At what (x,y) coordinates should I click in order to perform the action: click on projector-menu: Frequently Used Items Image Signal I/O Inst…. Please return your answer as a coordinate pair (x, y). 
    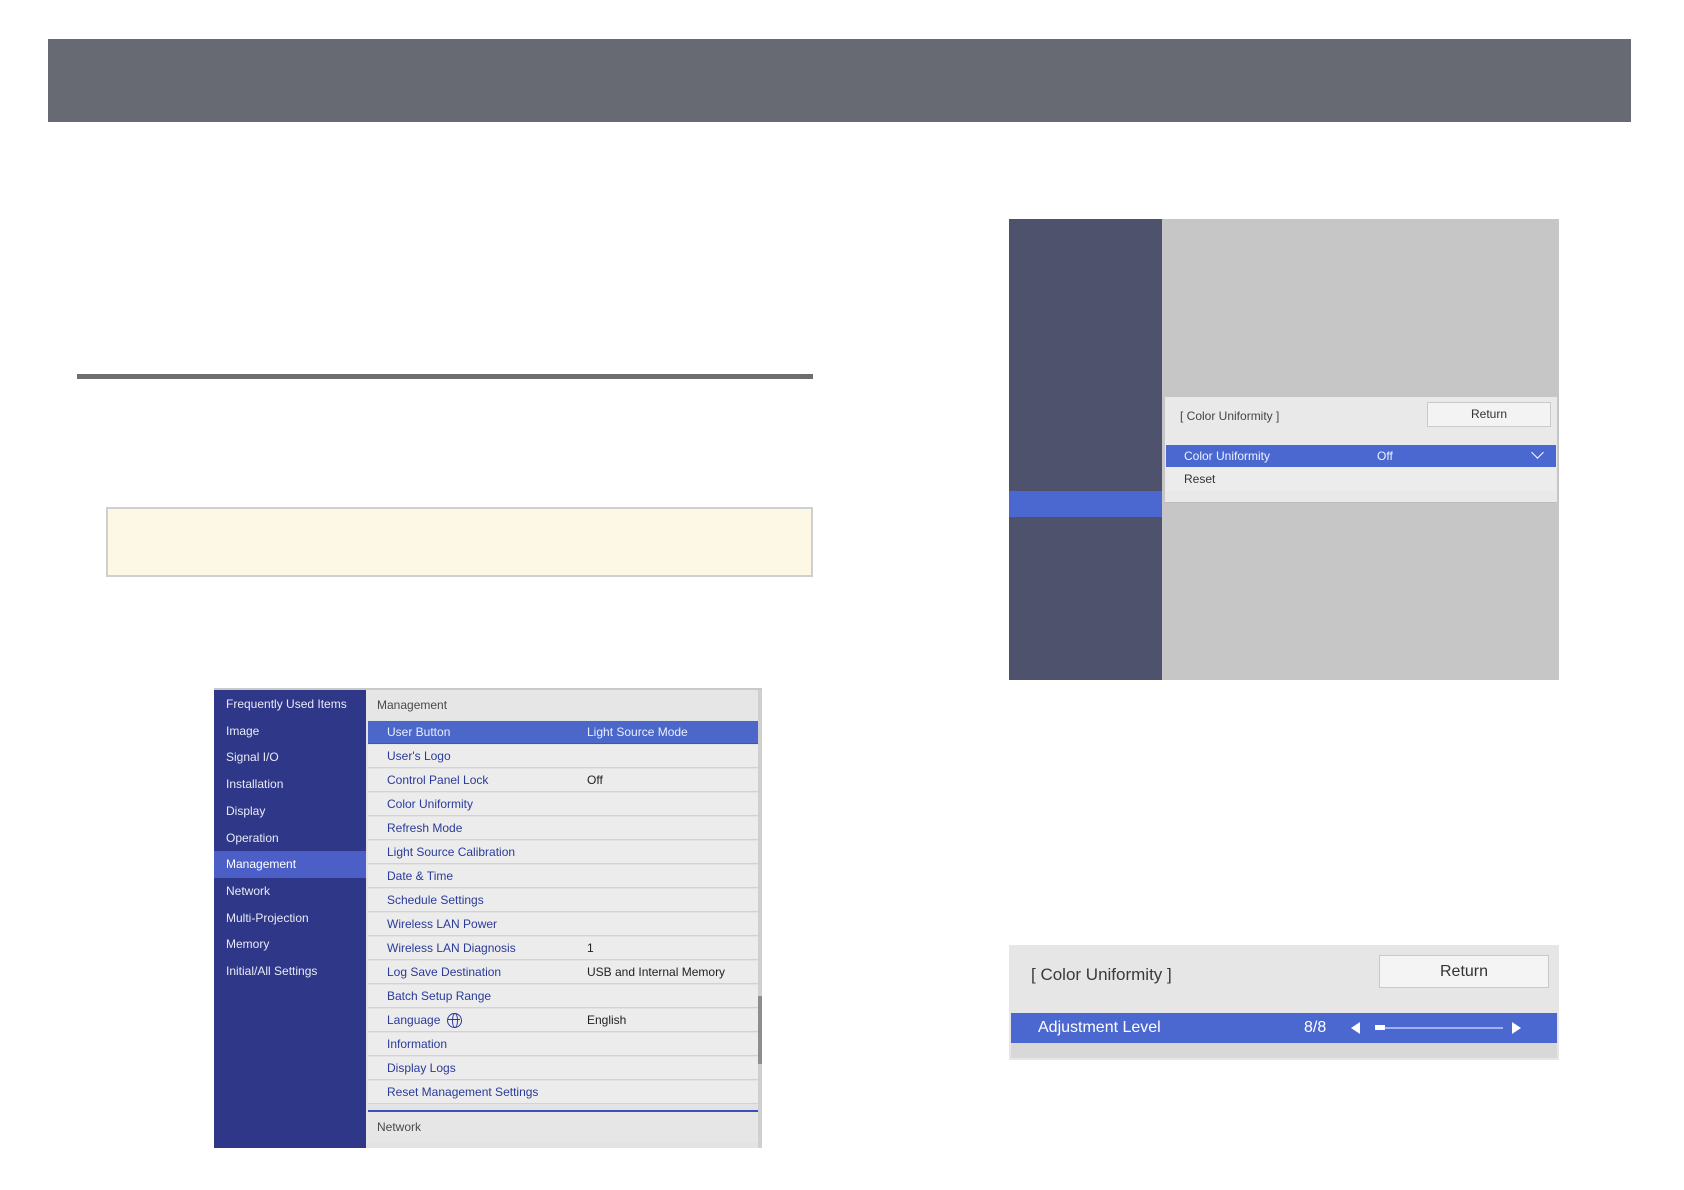
    Looking at the image, I should click on (488, 918).